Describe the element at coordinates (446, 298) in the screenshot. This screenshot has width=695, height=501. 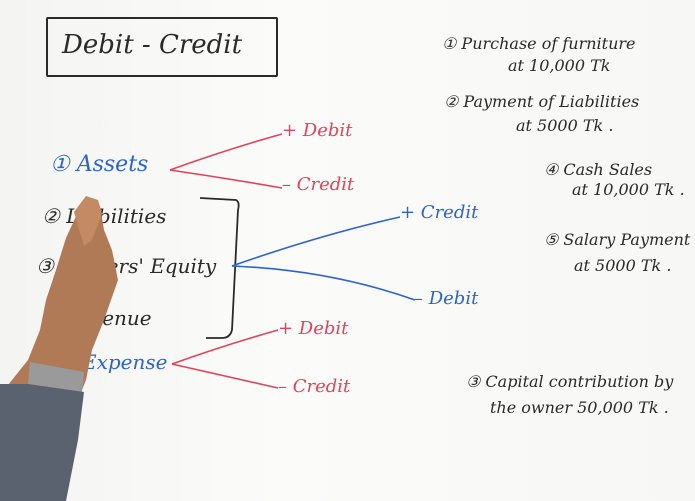
I see `group-minus-debit: – Debit` at that location.